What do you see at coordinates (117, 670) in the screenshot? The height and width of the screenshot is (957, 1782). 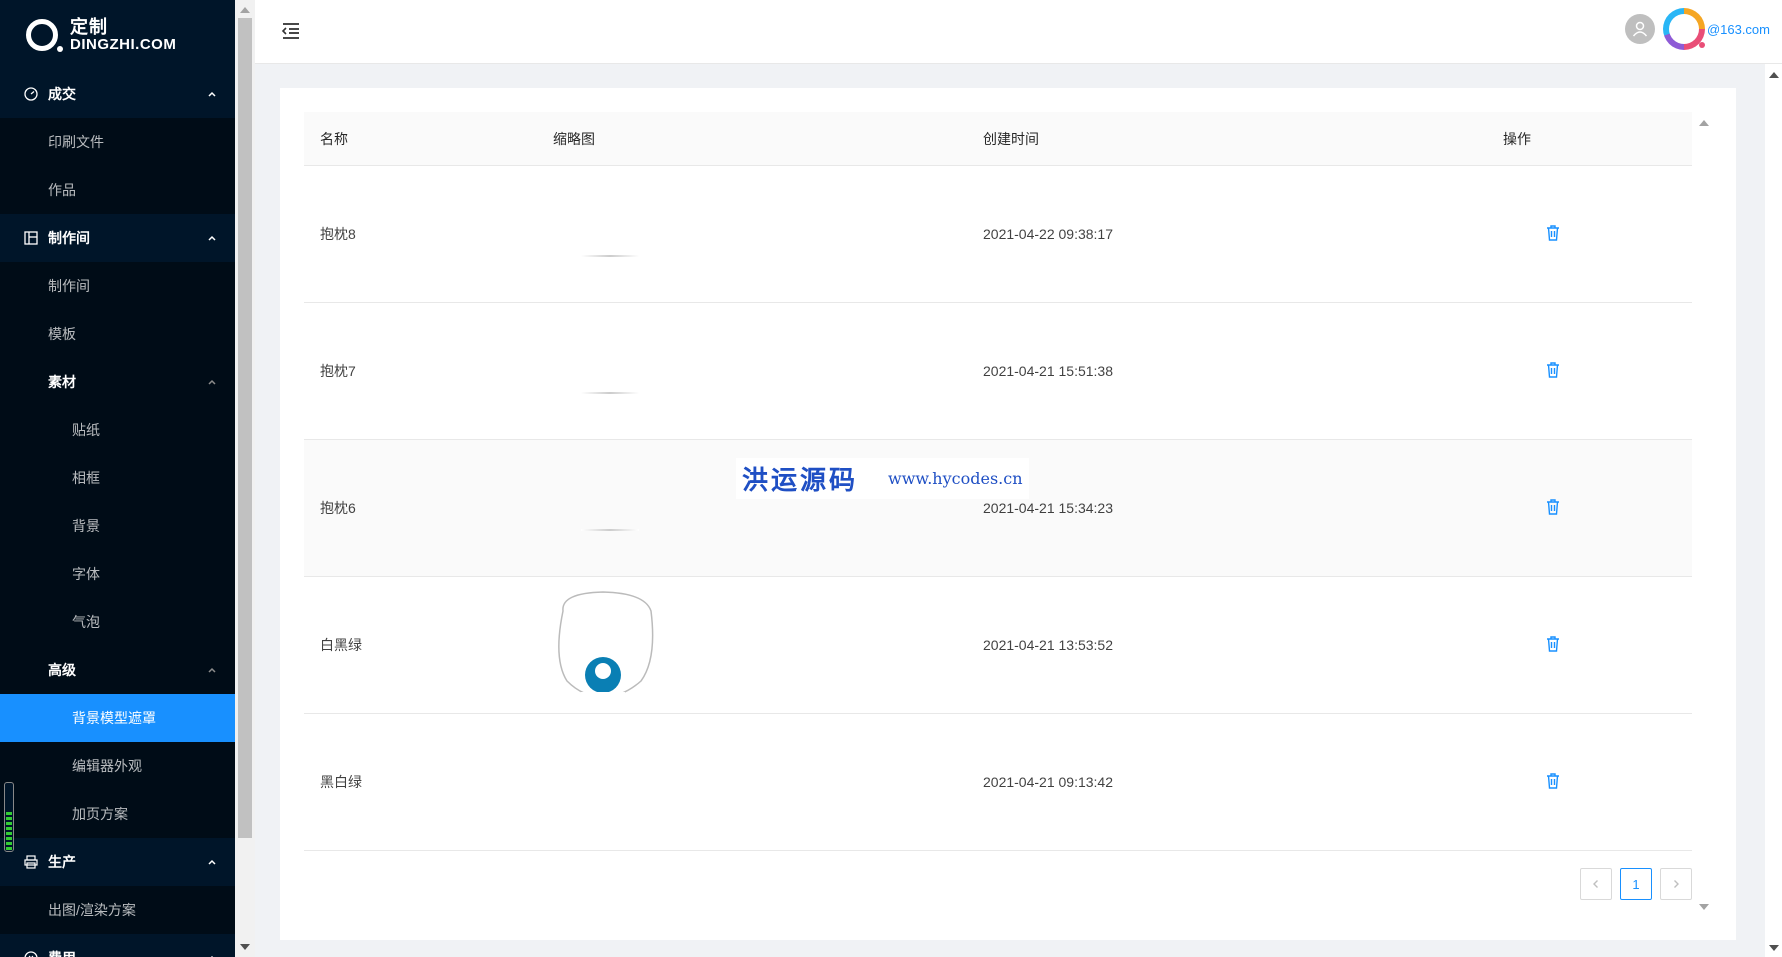 I see `menu-subgroup-advanced: 高级` at bounding box center [117, 670].